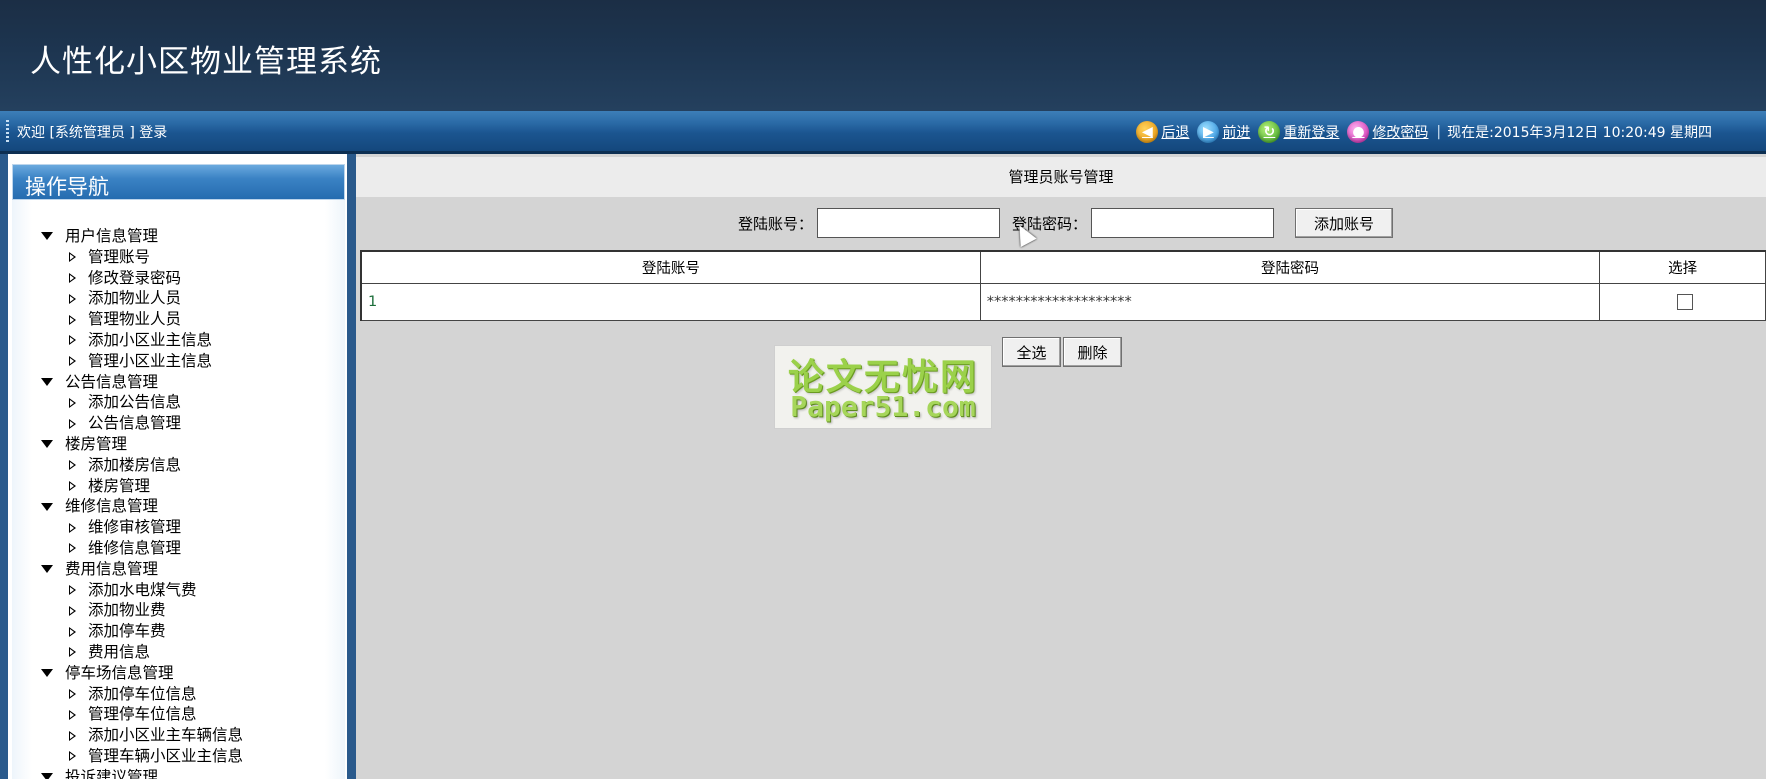 This screenshot has width=1766, height=779. Describe the element at coordinates (138, 631) in the screenshot. I see `nav-item-add-parking-fee: 添加停车费` at that location.